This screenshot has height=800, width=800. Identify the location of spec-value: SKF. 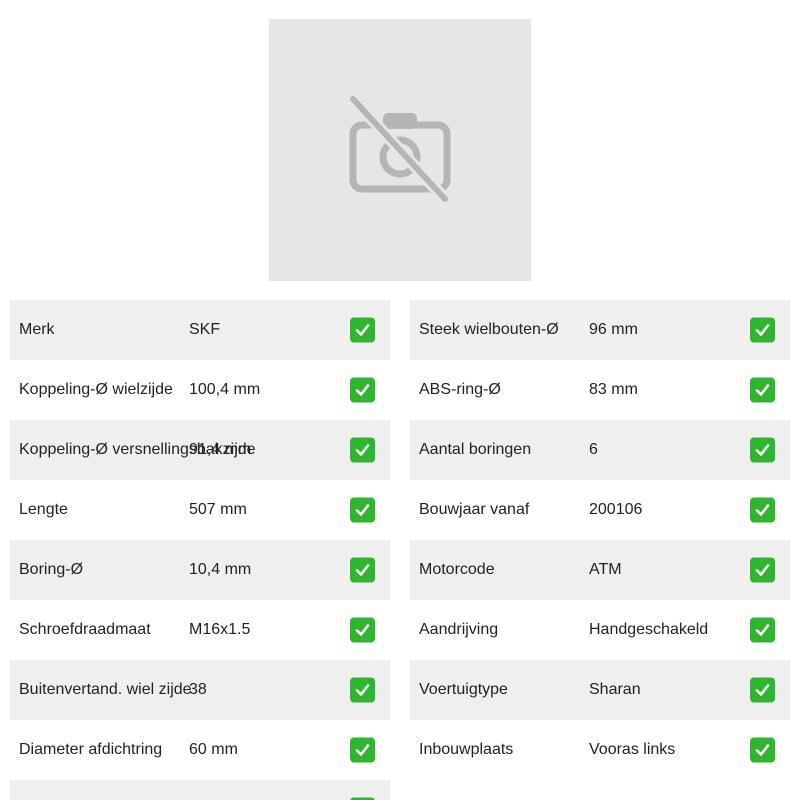
(205, 329).